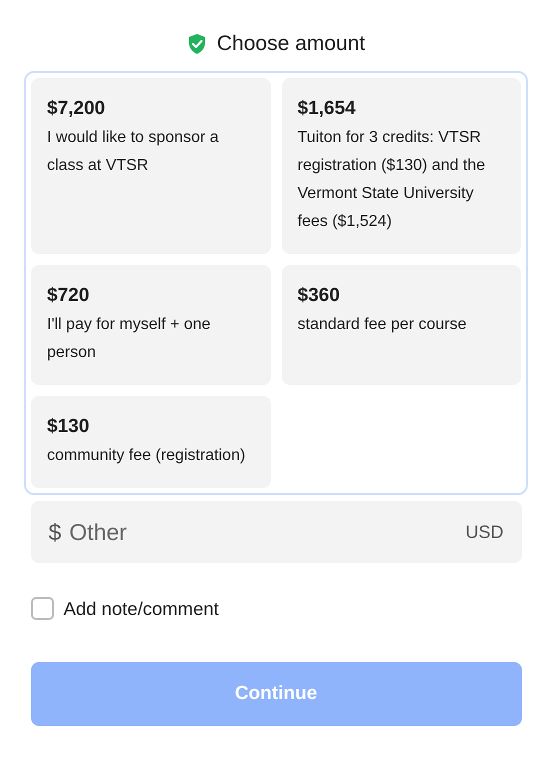  I want to click on amount-input: Other, so click(267, 532).